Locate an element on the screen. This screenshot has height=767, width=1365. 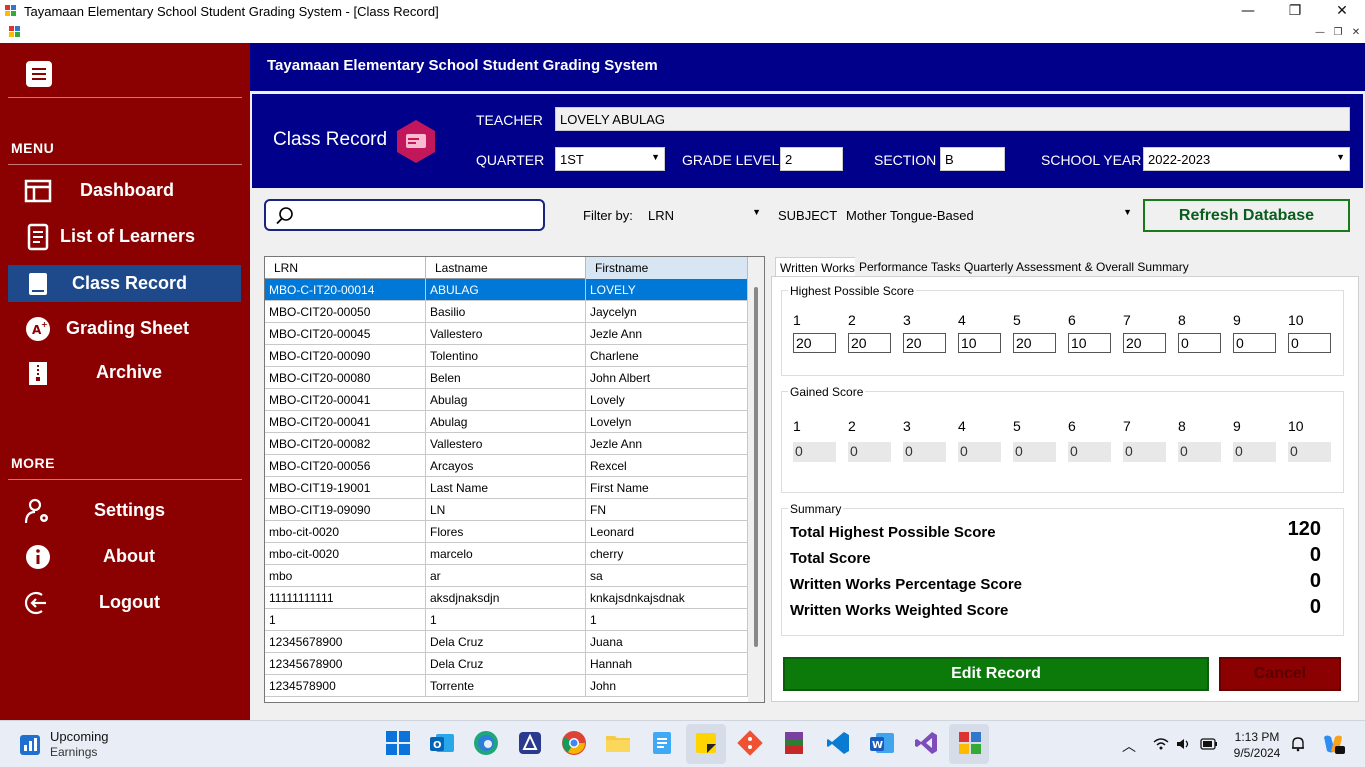
mdi-minimize-button: — is located at coordinates (1320, 33).